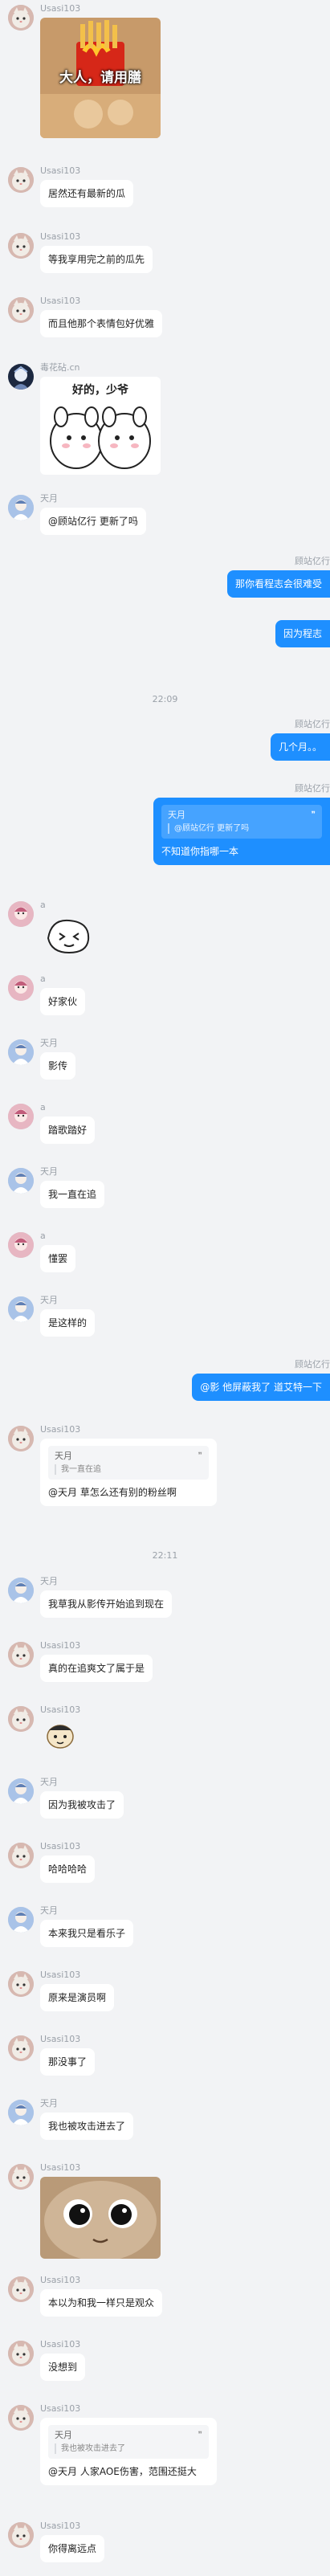 This screenshot has height=2576, width=330. I want to click on message-bubble: 天月 ❞ 我一直在追 @天月 草怎么还有别的粉丝啊, so click(128, 1472).